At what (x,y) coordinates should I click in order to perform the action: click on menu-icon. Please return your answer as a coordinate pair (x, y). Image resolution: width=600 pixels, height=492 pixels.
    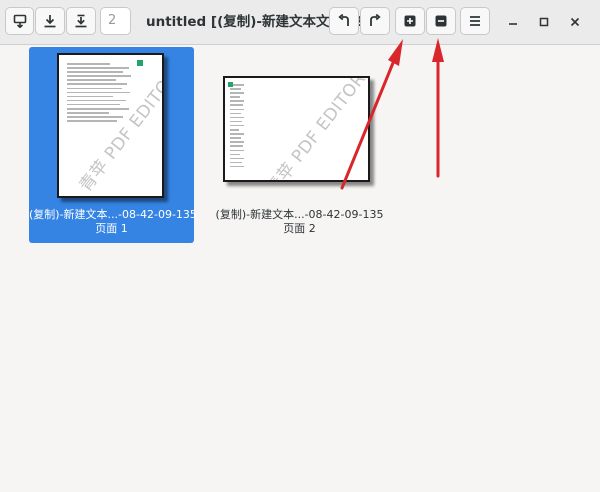
    Looking at the image, I should click on (475, 21).